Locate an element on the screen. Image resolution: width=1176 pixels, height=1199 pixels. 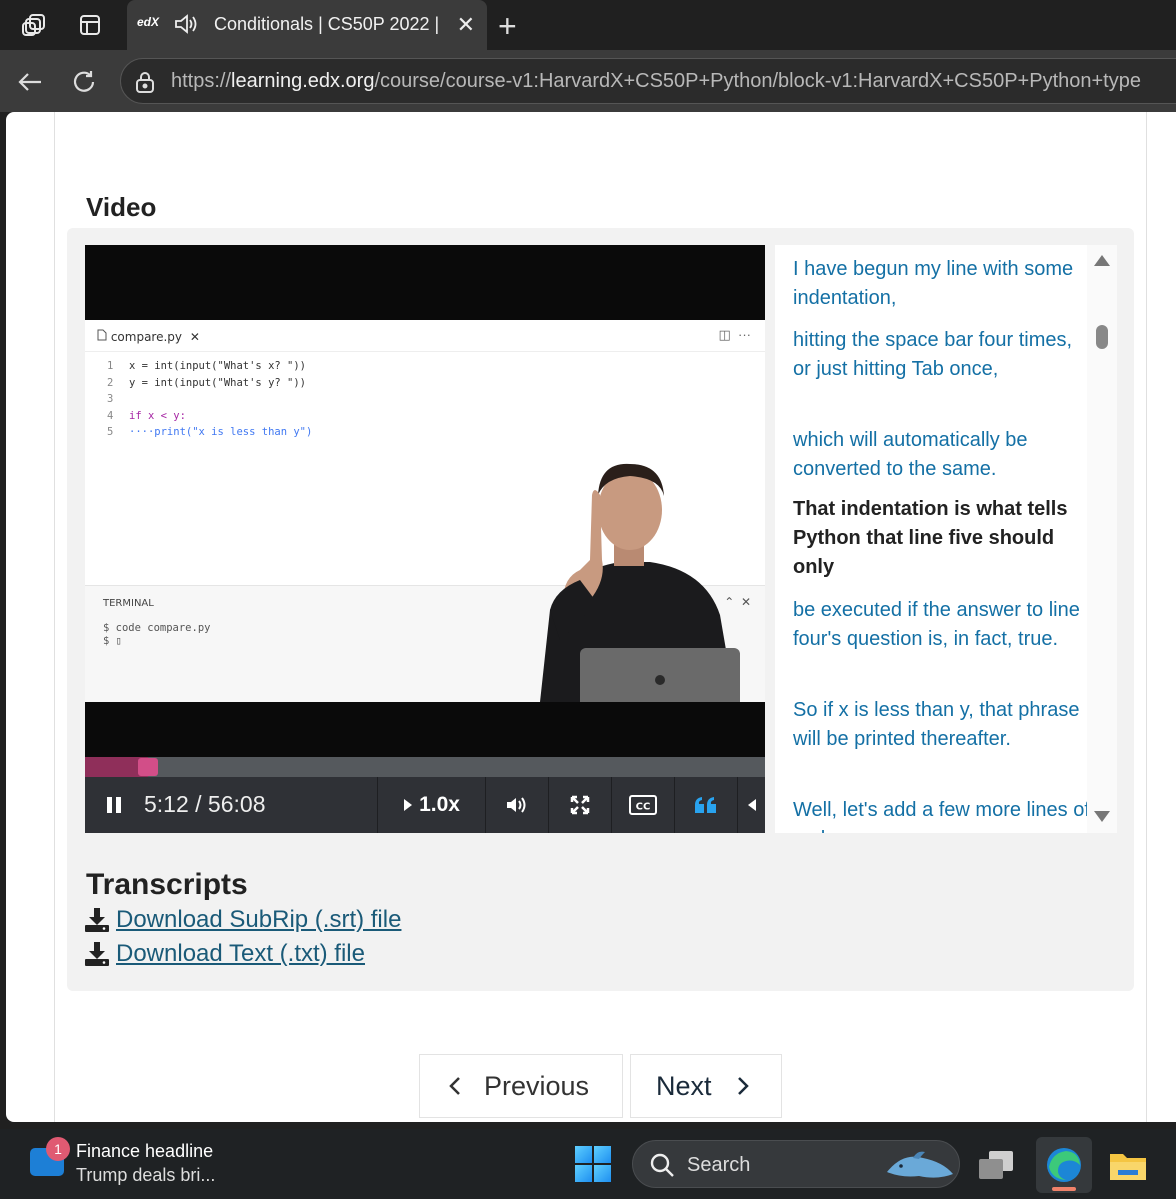
progress-handle is located at coordinates (147, 767).